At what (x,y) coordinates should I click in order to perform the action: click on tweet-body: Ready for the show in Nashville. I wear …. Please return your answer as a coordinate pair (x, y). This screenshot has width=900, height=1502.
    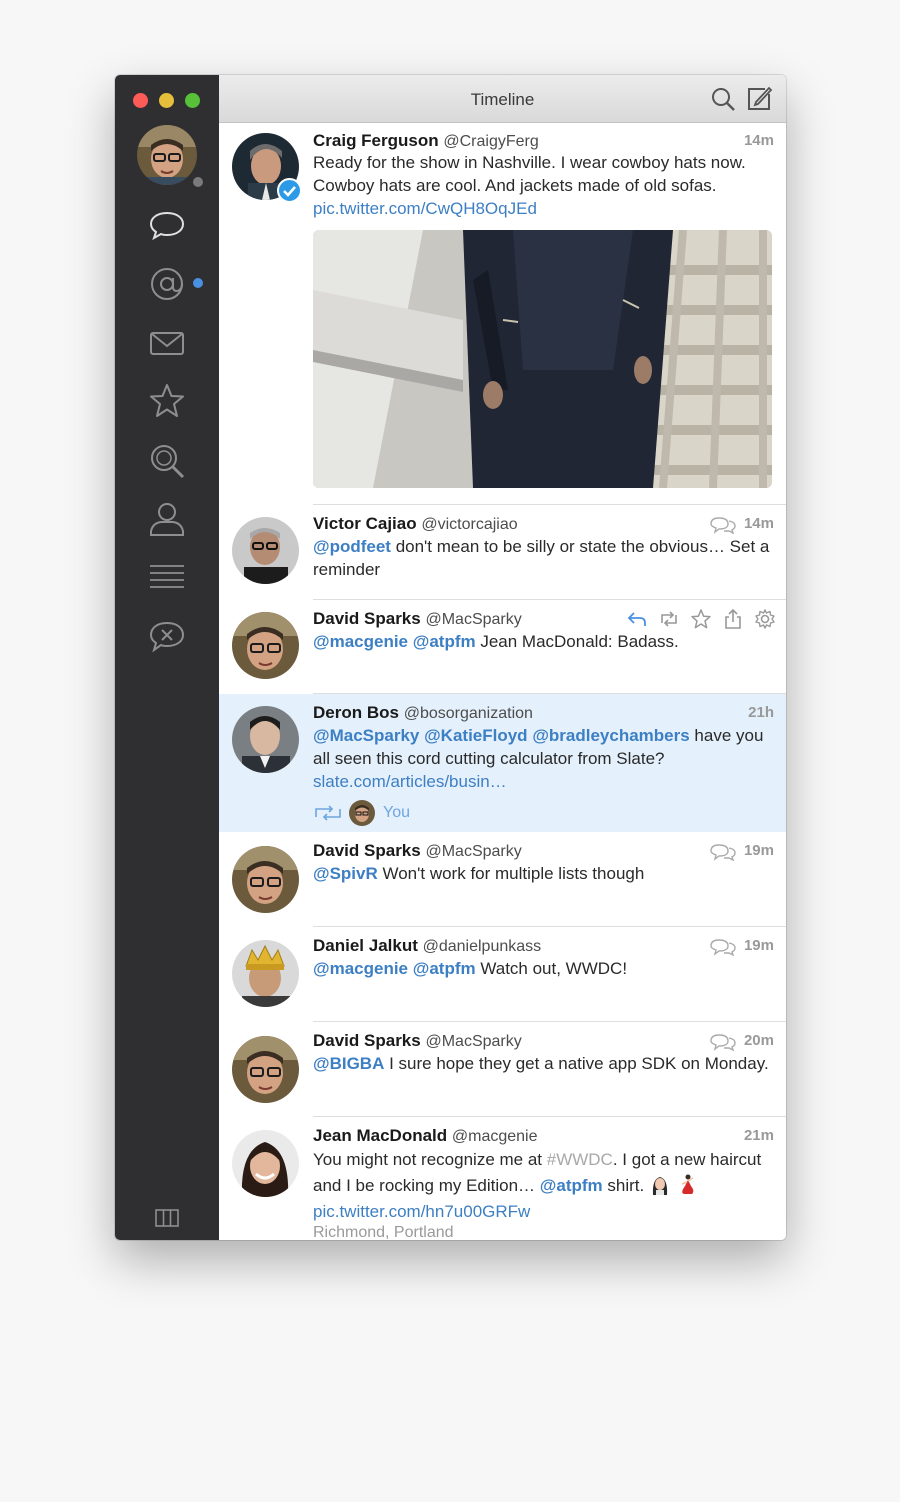
    Looking at the image, I should click on (529, 174).